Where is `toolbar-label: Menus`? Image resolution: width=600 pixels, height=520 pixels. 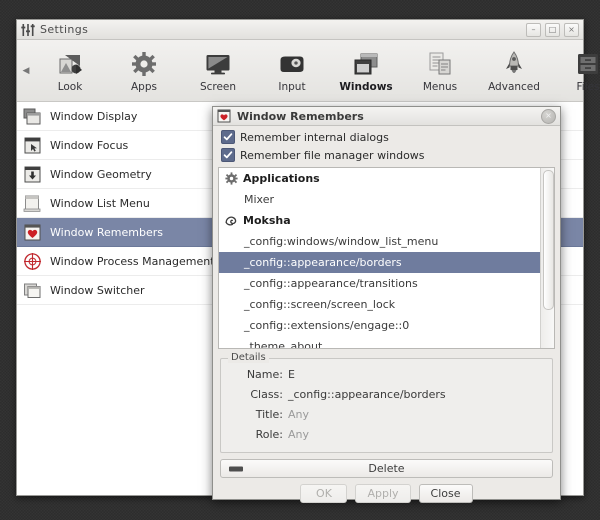
toolbar-label: Menus is located at coordinates (440, 86).